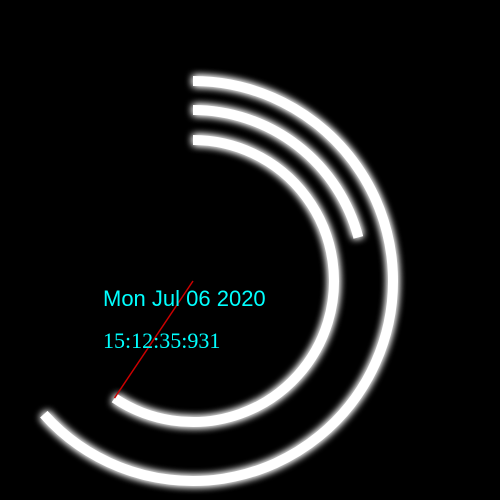 Image resolution: width=500 pixels, height=500 pixels. Describe the element at coordinates (184, 298) in the screenshot. I see `date-label: Mon Jul 06 2020` at that location.